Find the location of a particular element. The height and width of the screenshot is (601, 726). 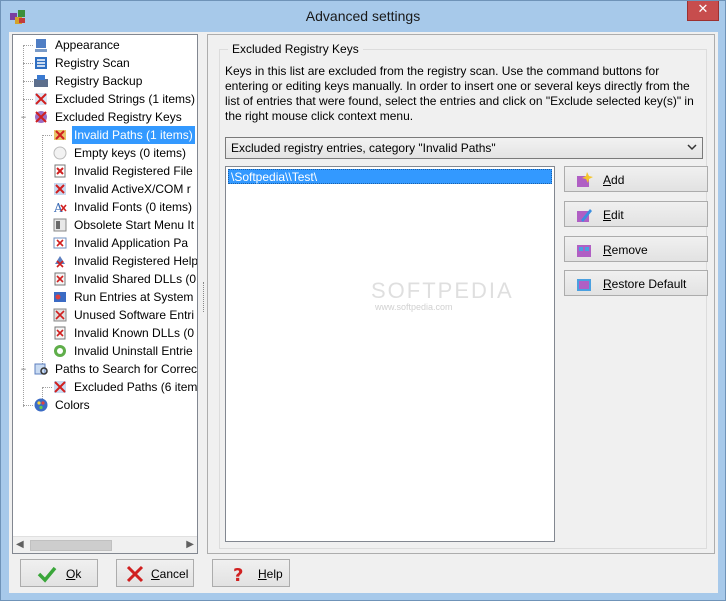

restore-default-button: Restore Default is located at coordinates (636, 283).